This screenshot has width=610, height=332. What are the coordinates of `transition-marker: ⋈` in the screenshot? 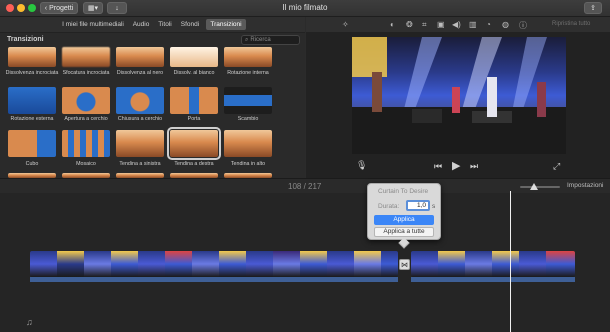 It's located at (404, 264).